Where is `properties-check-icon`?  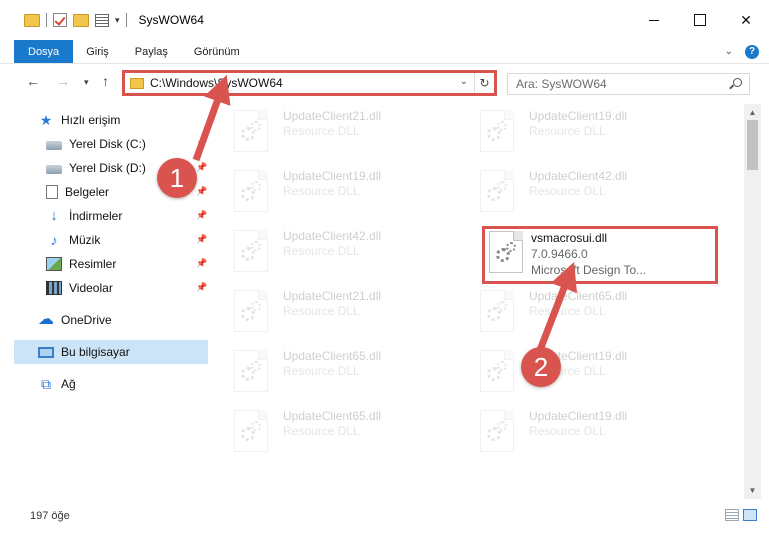
properties-check-icon is located at coordinates (60, 20).